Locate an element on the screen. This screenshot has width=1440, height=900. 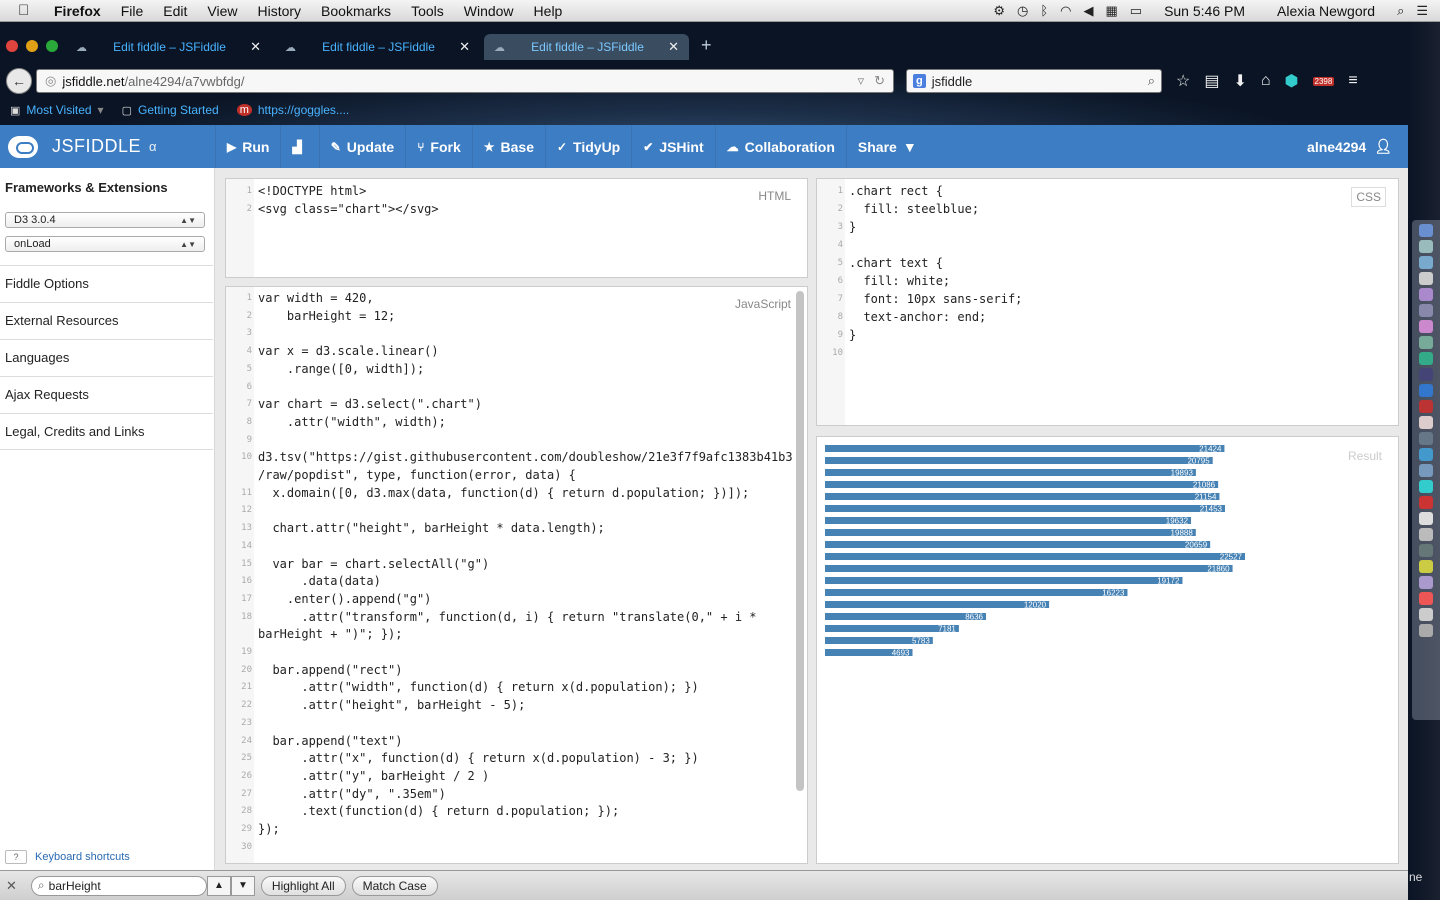
code-line: .range([0, width]); is located at coordinates (341, 369).